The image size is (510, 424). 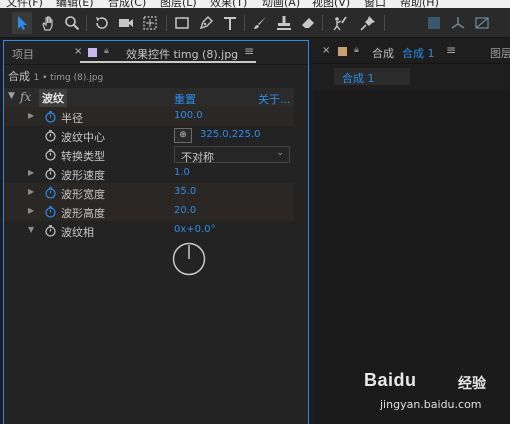 I want to click on property-row-wave-width: ▶ 波形宽度 35.0, so click(x=149, y=192).